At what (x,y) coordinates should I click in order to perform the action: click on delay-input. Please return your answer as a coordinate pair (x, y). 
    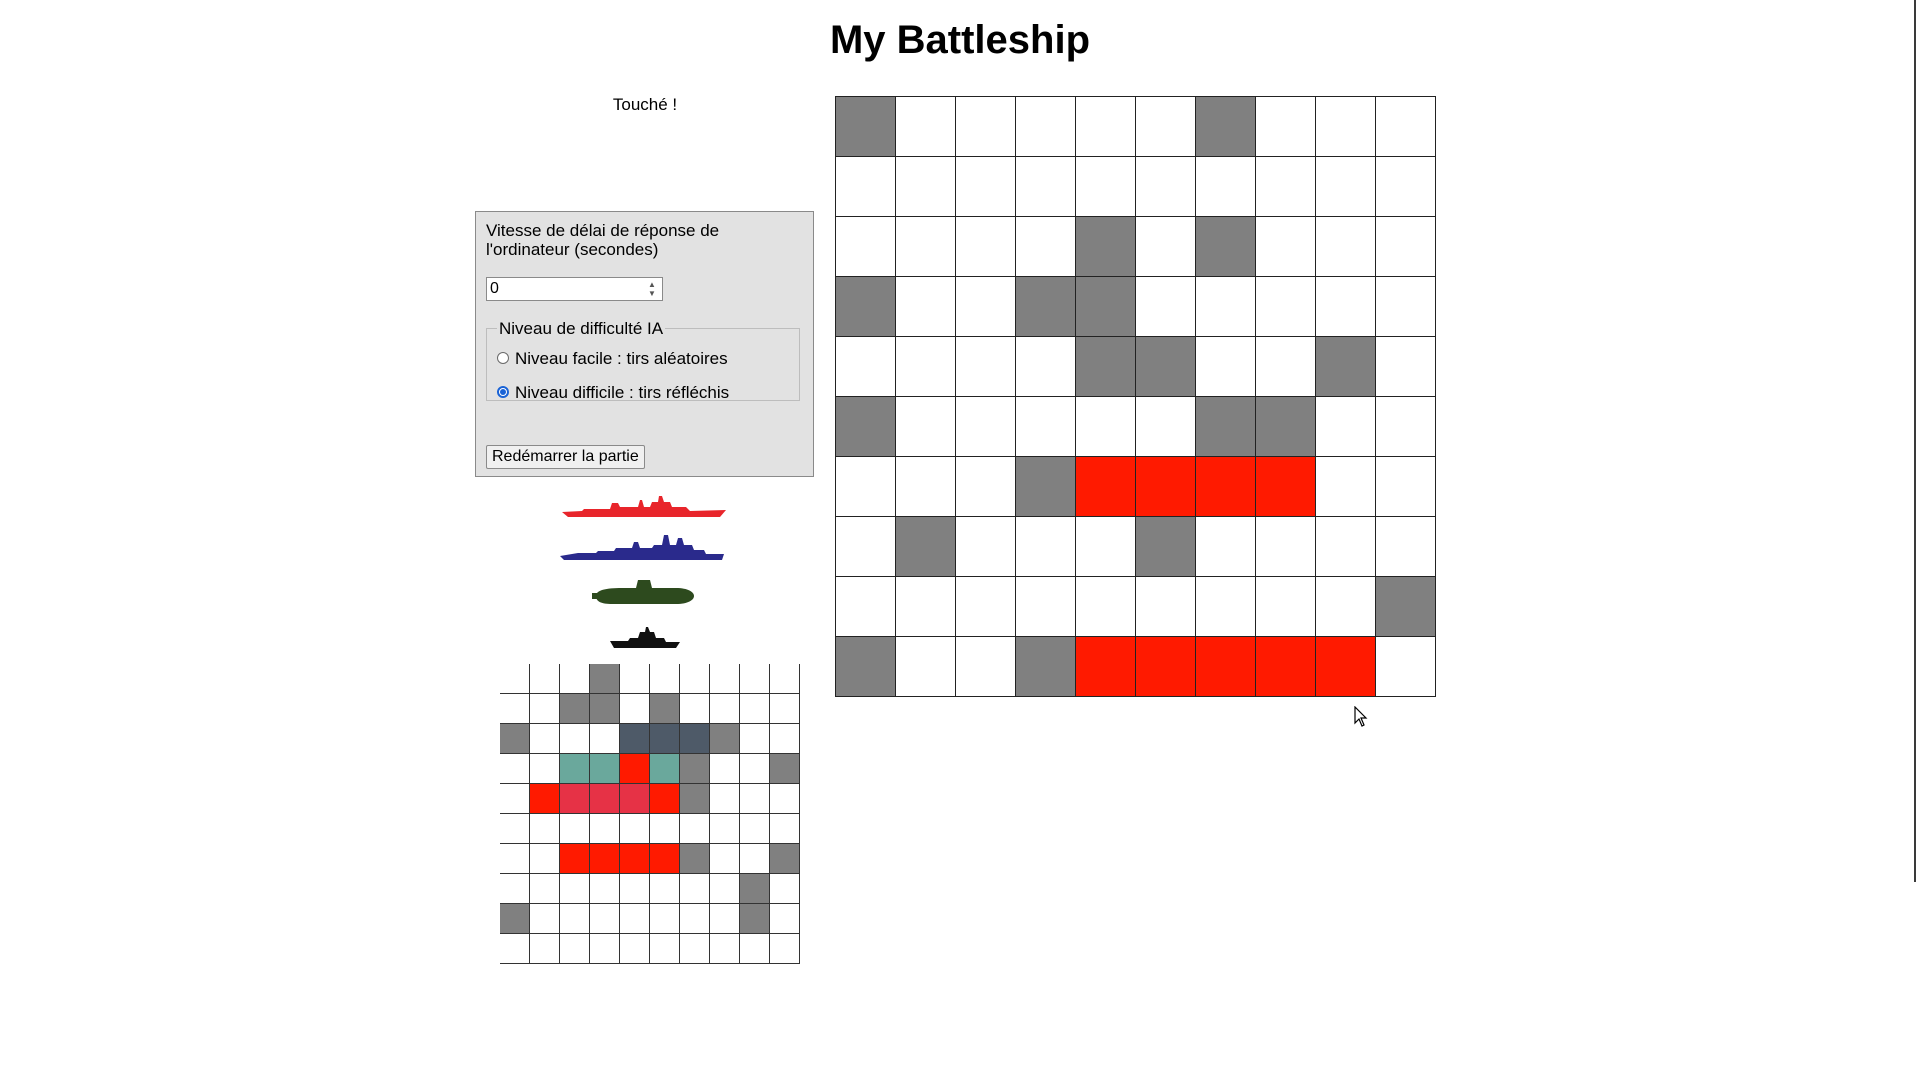
    Looking at the image, I should click on (565, 289).